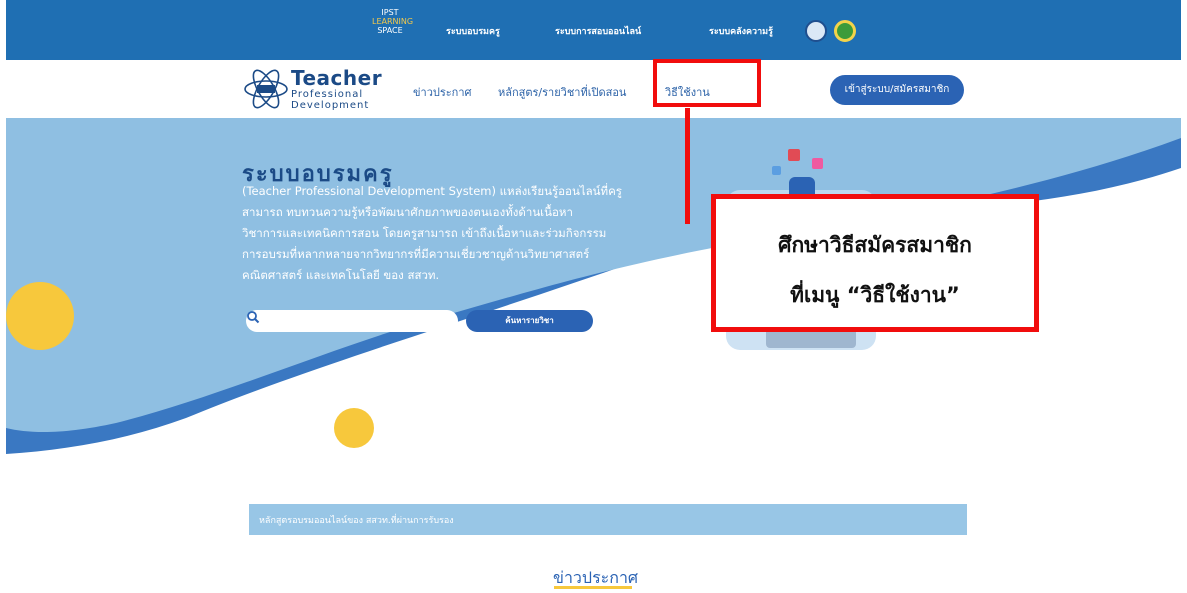  I want to click on callout-line-2: ที่เมนู “วิธีใช้งาน”, so click(875, 295).